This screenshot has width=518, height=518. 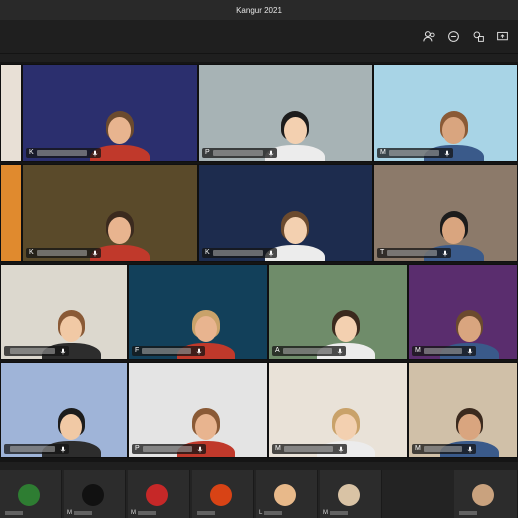 I want to click on participant-initial: L, so click(x=261, y=513).